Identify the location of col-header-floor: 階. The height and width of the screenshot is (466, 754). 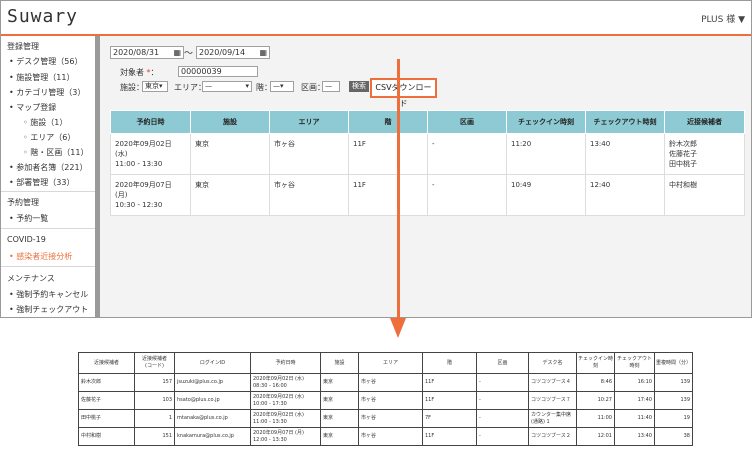
(388, 122).